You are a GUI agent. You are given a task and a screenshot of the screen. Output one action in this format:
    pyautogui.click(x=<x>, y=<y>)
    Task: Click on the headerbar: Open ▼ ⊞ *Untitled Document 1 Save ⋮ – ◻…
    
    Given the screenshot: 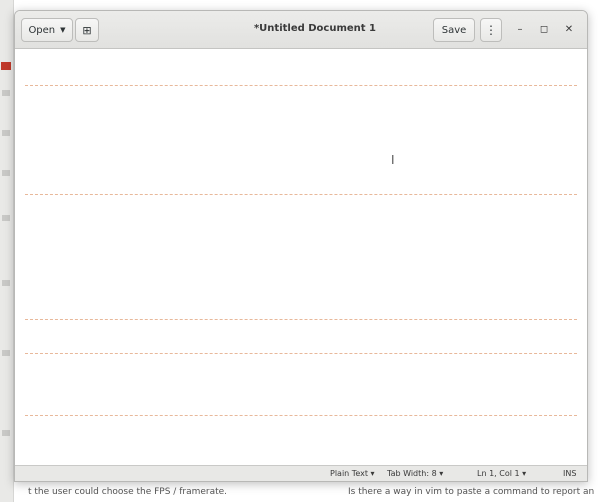 What is the action you would take?
    pyautogui.click(x=301, y=30)
    